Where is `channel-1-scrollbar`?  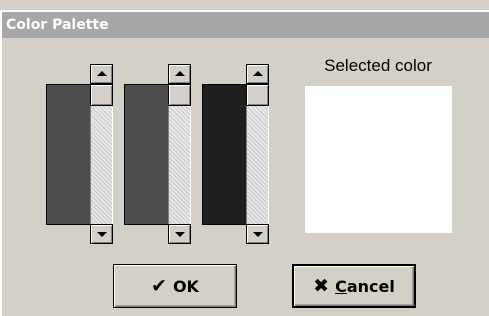
channel-1-scrollbar is located at coordinates (101, 154).